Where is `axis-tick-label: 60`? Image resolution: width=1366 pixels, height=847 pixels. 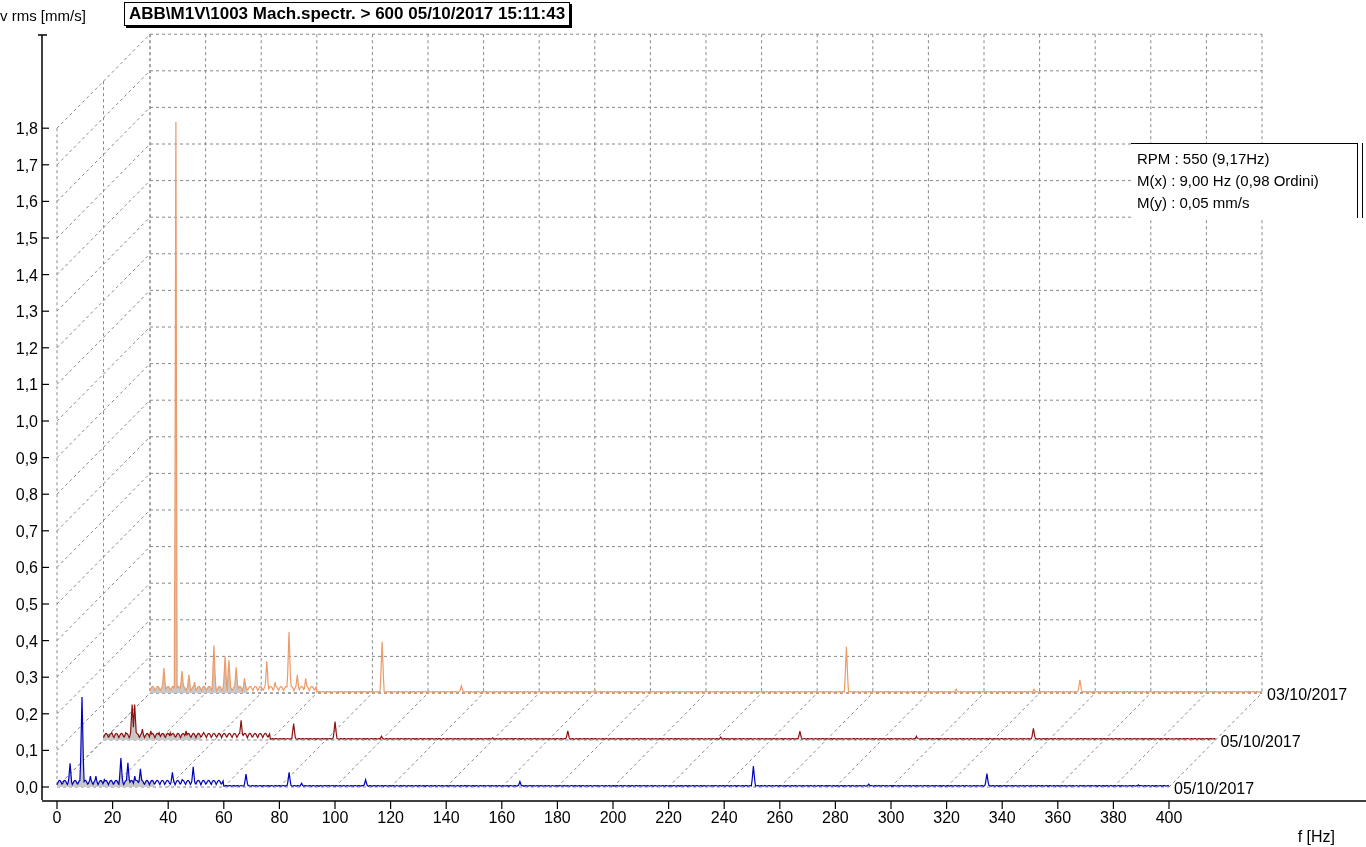
axis-tick-label: 60 is located at coordinates (223, 817).